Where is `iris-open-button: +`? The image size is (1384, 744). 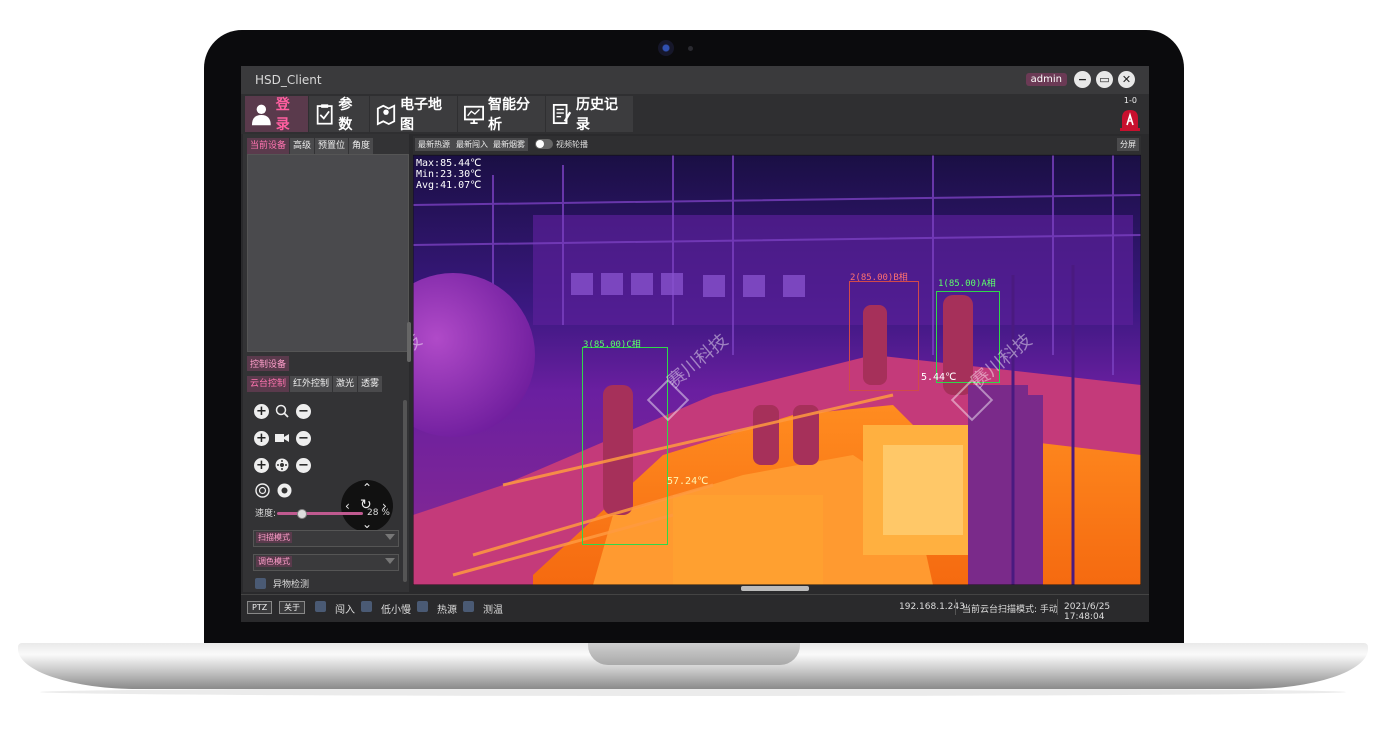
iris-open-button: + is located at coordinates (261, 465).